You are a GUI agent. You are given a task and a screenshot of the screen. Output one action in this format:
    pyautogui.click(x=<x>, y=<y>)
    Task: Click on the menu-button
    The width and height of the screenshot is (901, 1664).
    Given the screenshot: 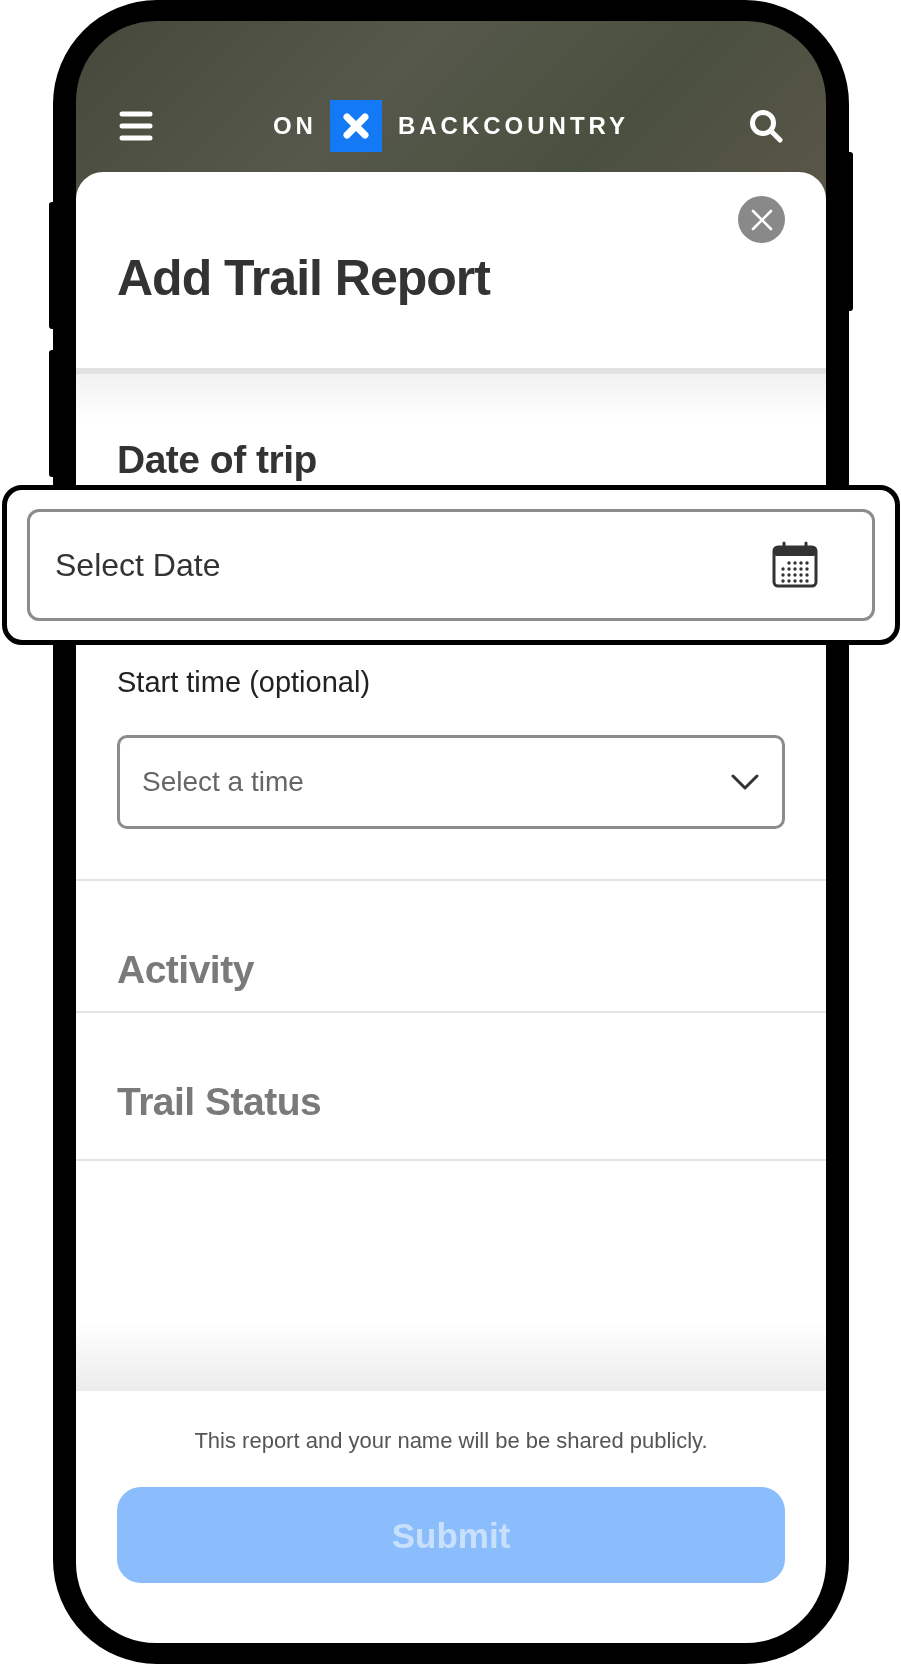 What is the action you would take?
    pyautogui.click(x=136, y=126)
    